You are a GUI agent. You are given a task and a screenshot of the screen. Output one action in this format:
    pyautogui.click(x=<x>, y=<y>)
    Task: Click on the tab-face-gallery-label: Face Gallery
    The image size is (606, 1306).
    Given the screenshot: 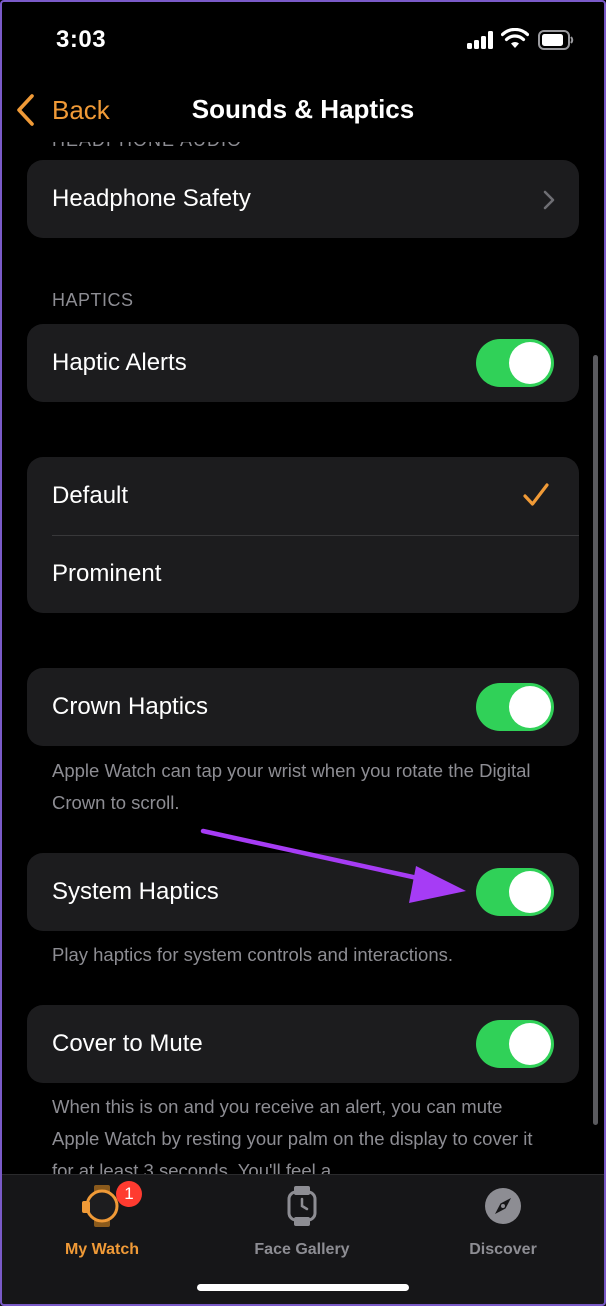 What is the action you would take?
    pyautogui.click(x=302, y=1249)
    